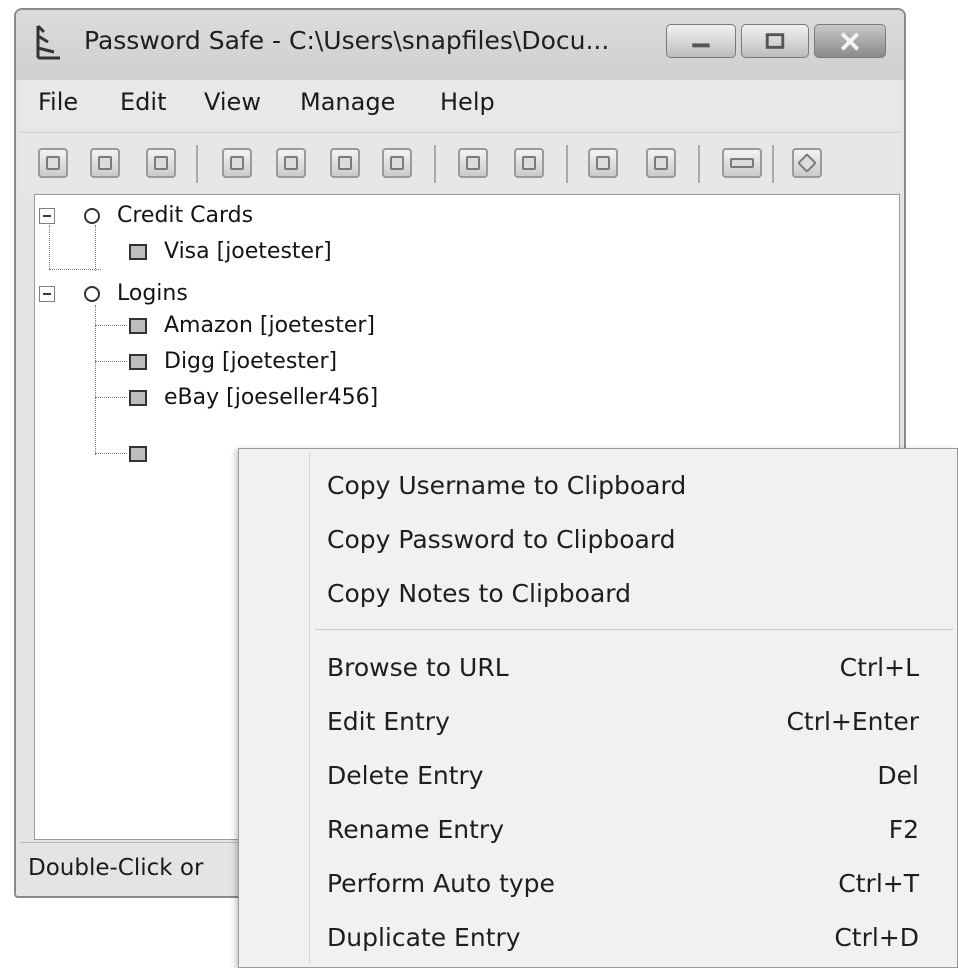 This screenshot has height=968, width=958. I want to click on tree-entry-label: Digg [joetester], so click(251, 361).